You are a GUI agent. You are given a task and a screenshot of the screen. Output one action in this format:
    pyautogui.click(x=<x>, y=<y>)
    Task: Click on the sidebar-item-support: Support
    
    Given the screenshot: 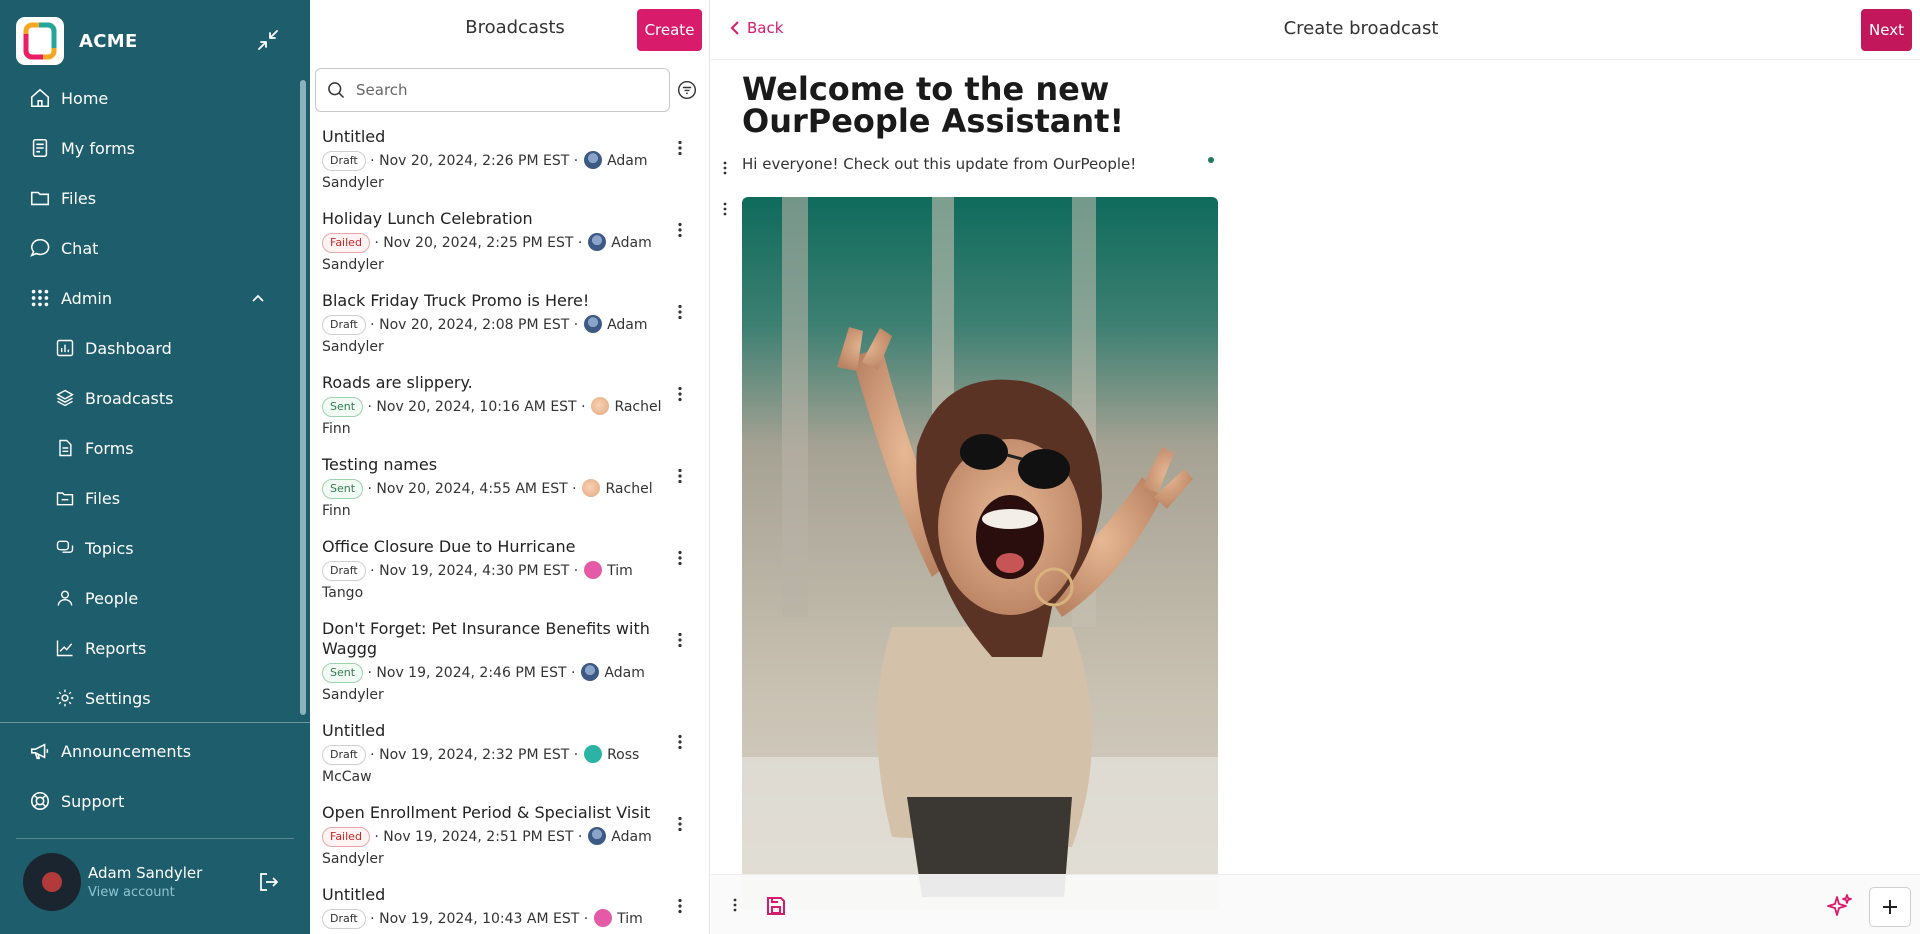 What is the action you would take?
    pyautogui.click(x=150, y=801)
    